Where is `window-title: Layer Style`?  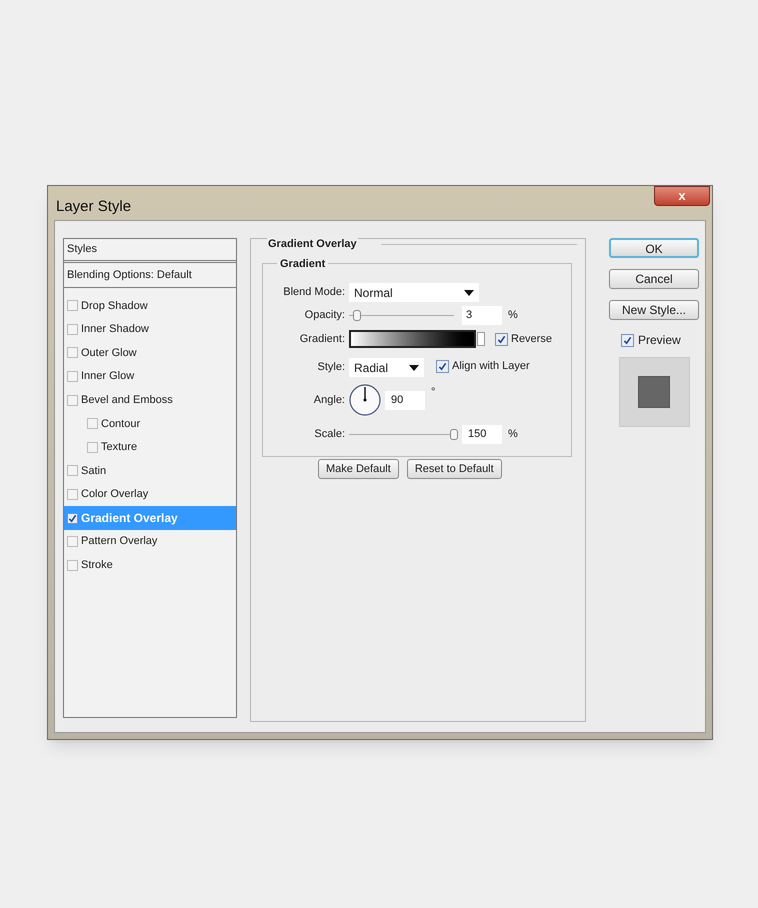 window-title: Layer Style is located at coordinates (94, 207).